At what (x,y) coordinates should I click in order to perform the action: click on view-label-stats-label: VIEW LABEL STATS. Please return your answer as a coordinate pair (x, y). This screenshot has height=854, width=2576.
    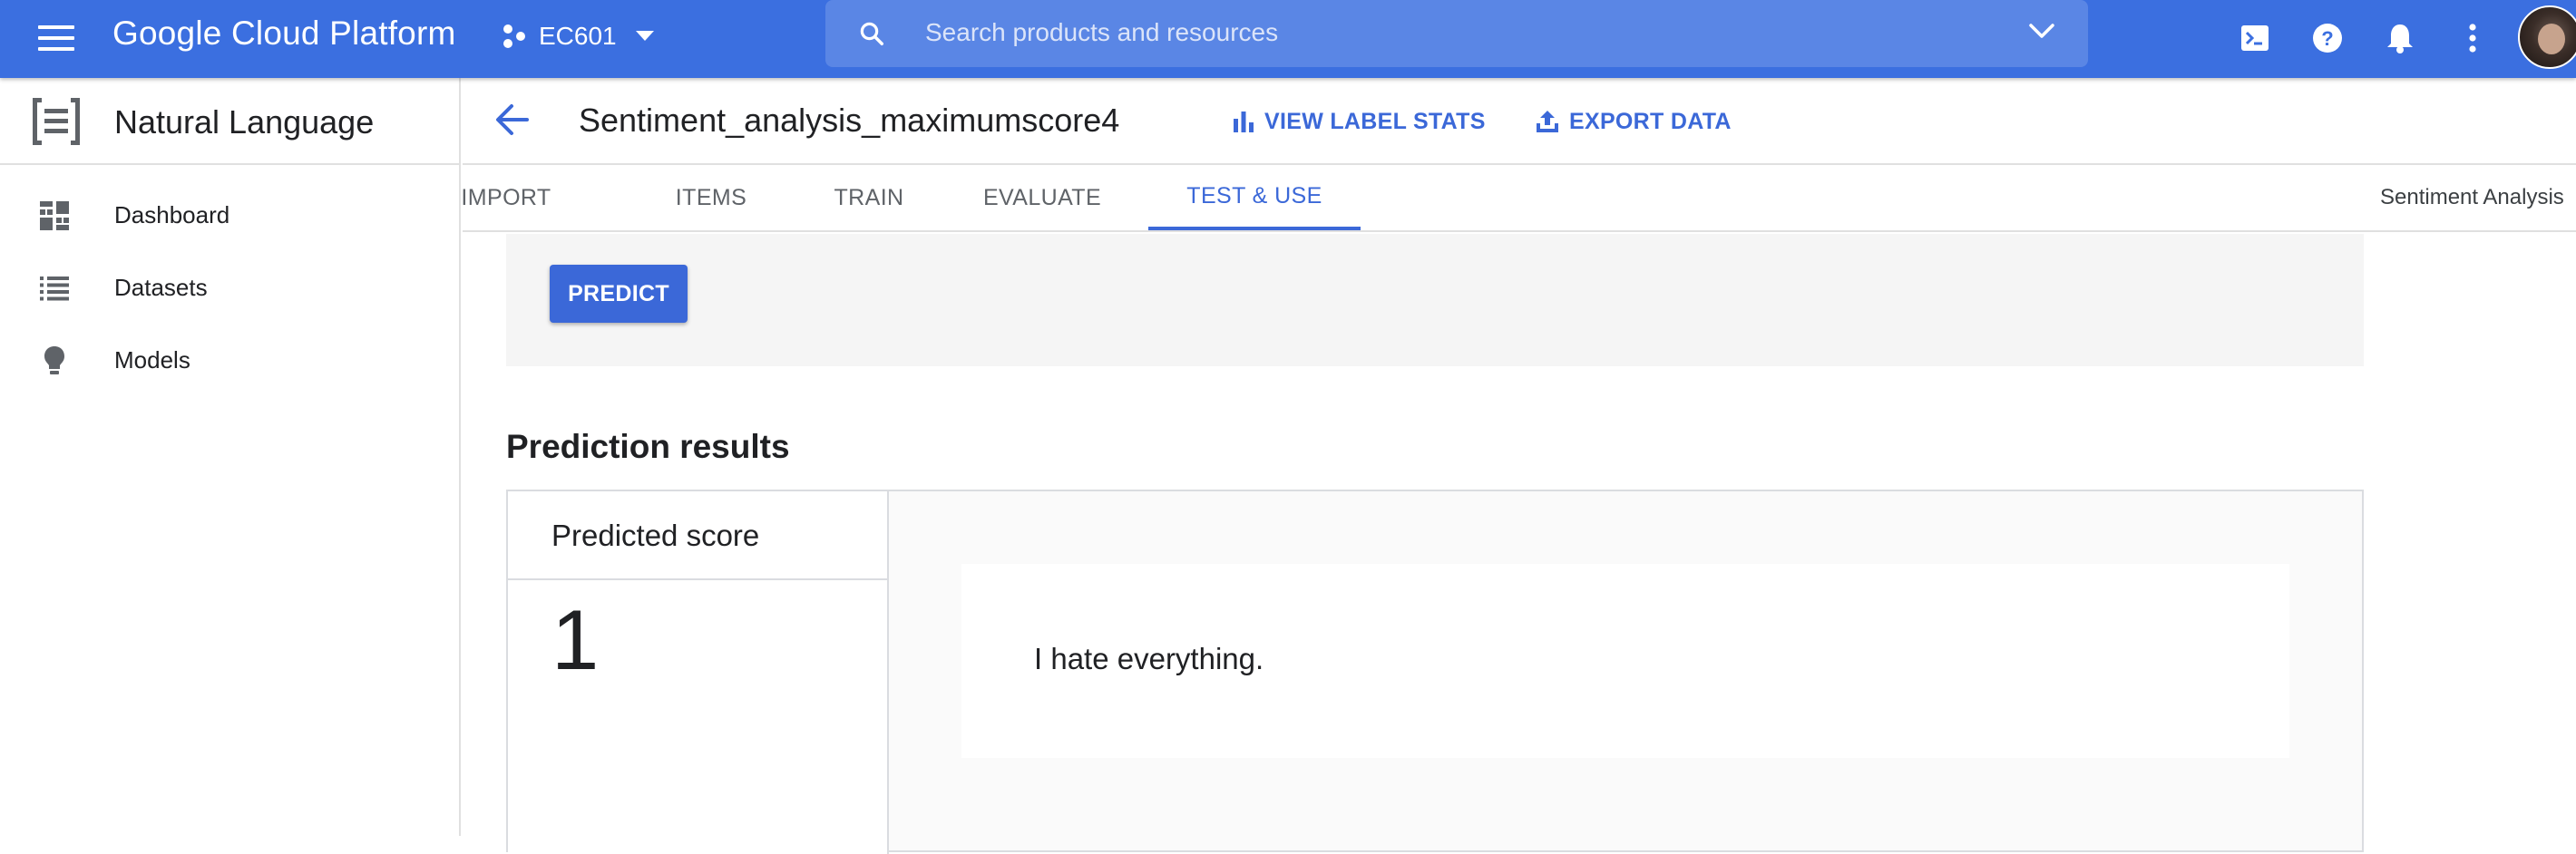
    Looking at the image, I should click on (1375, 121).